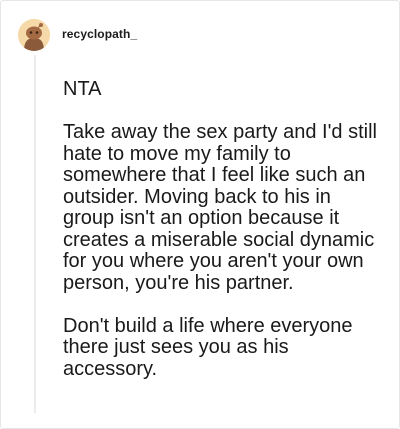  What do you see at coordinates (99, 34) in the screenshot?
I see `comment-username: recyclopath_` at bounding box center [99, 34].